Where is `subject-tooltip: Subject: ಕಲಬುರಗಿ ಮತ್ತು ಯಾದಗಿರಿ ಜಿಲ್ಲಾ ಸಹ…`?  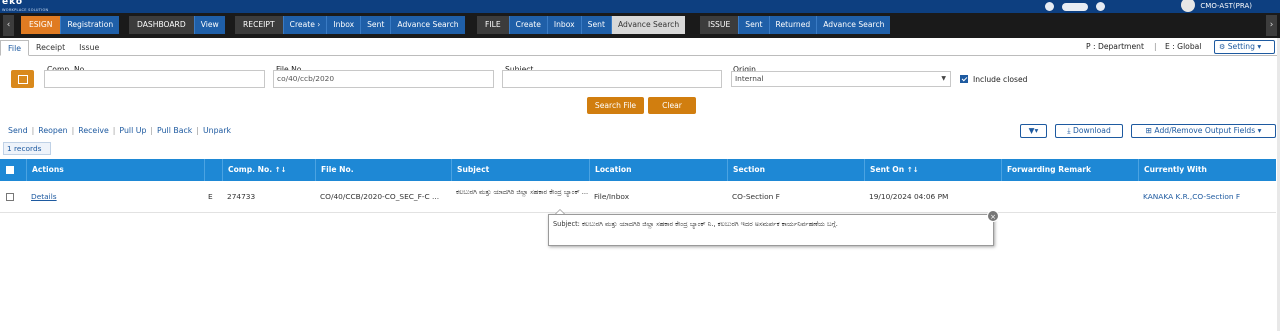 subject-tooltip: Subject: ಕಲಬುರಗಿ ಮತ್ತು ಯಾದಗಿರಿ ಜಿಲ್ಲಾ ಸಹ… is located at coordinates (771, 230).